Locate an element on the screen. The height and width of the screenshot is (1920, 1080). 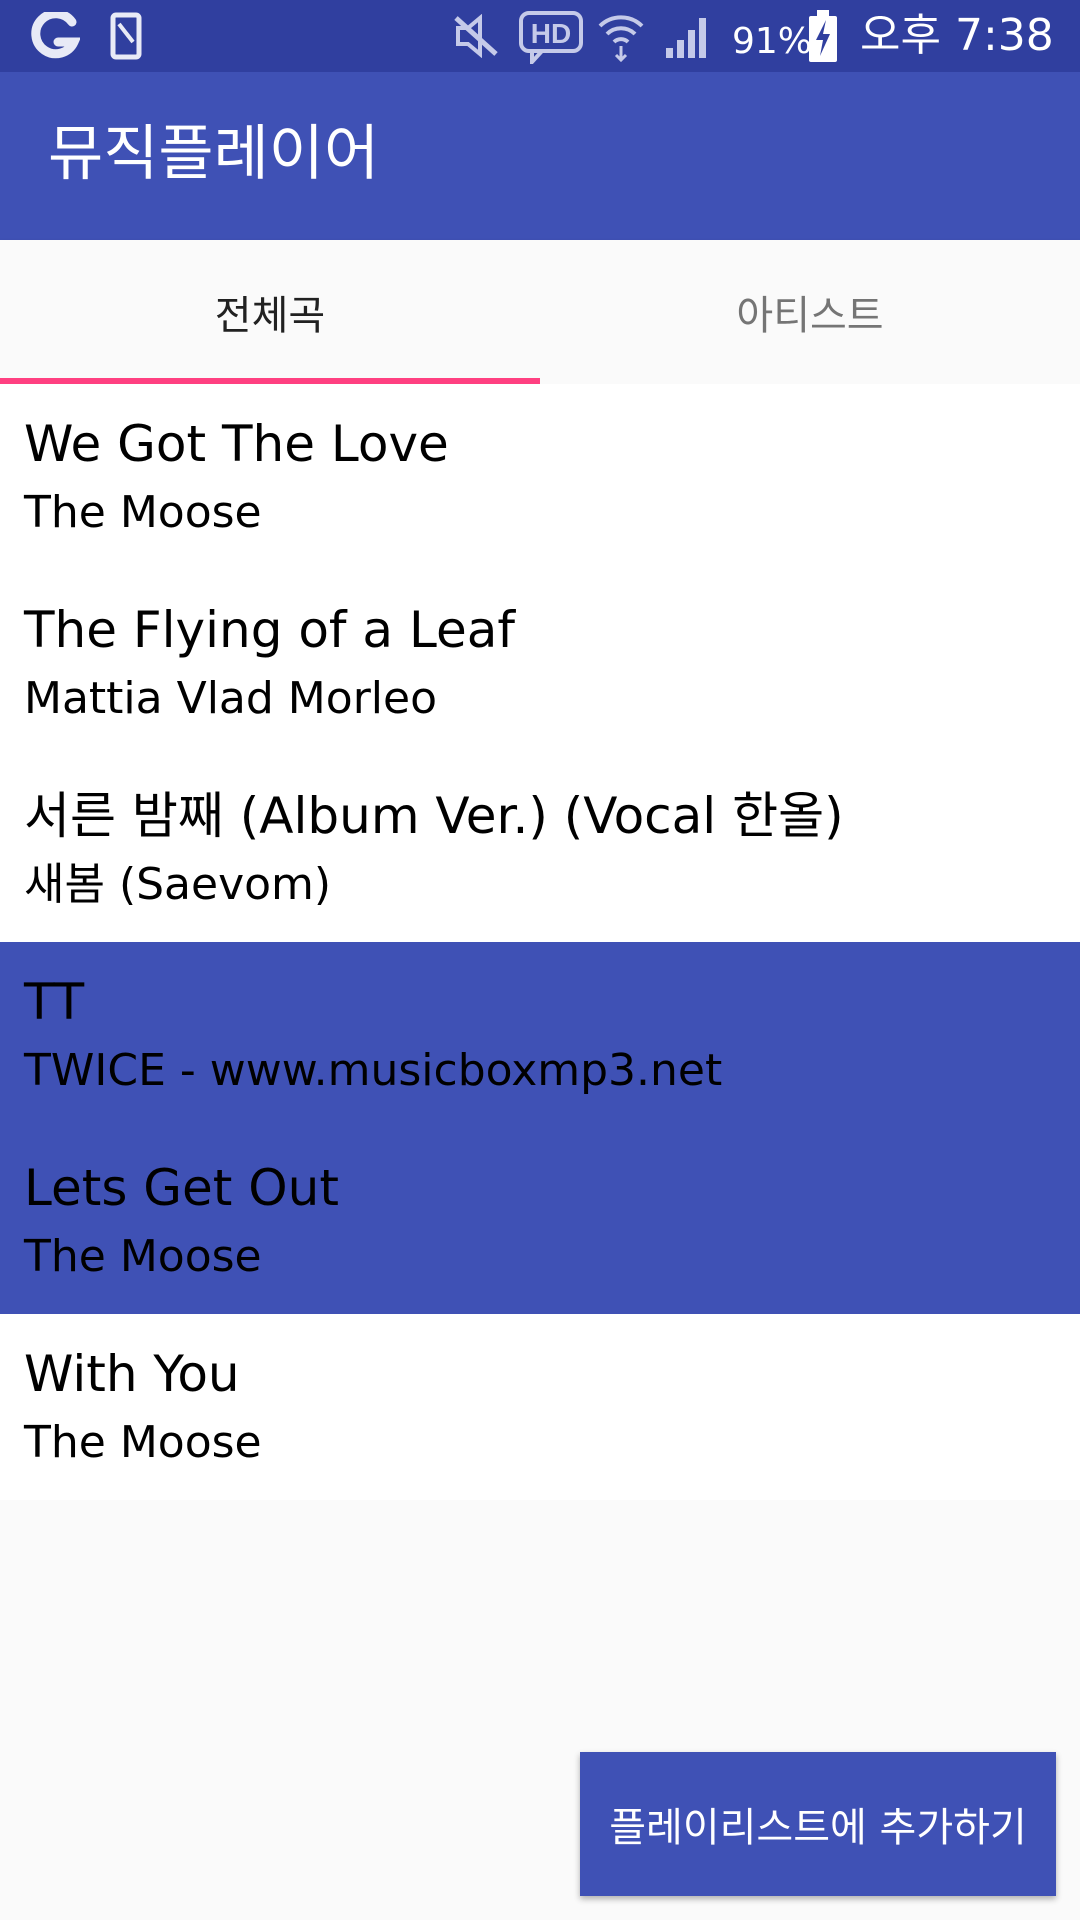
song-item: The Flying of a Leaf Mattia Vlad Morleo is located at coordinates (540, 663).